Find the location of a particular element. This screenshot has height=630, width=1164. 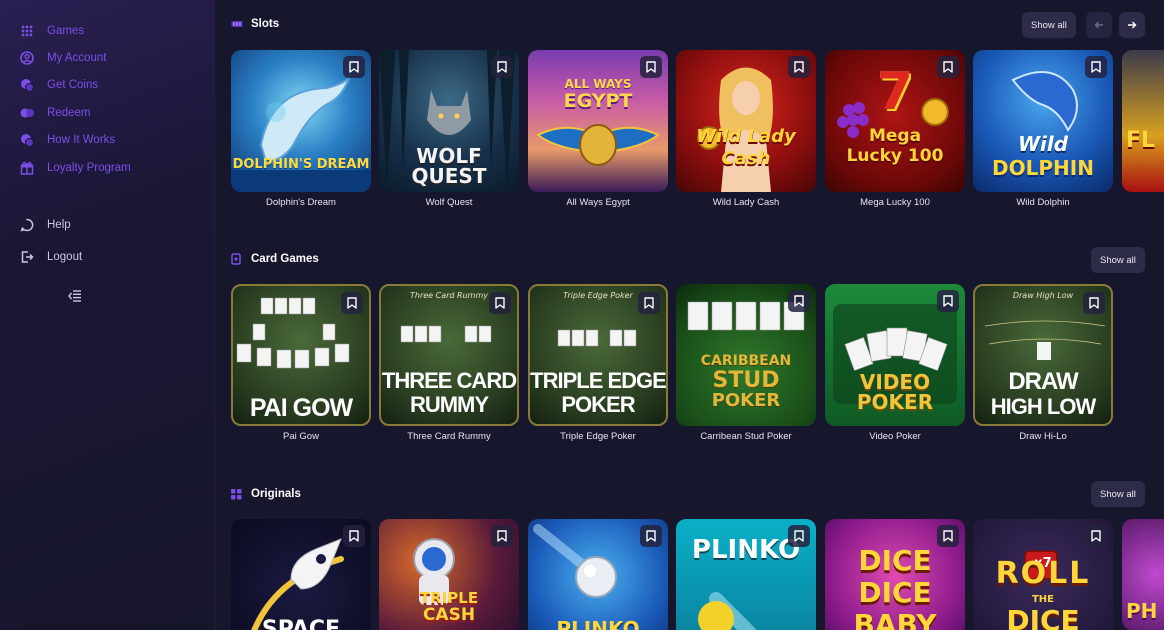

game-name: Wild Dolphin is located at coordinates (1043, 202).